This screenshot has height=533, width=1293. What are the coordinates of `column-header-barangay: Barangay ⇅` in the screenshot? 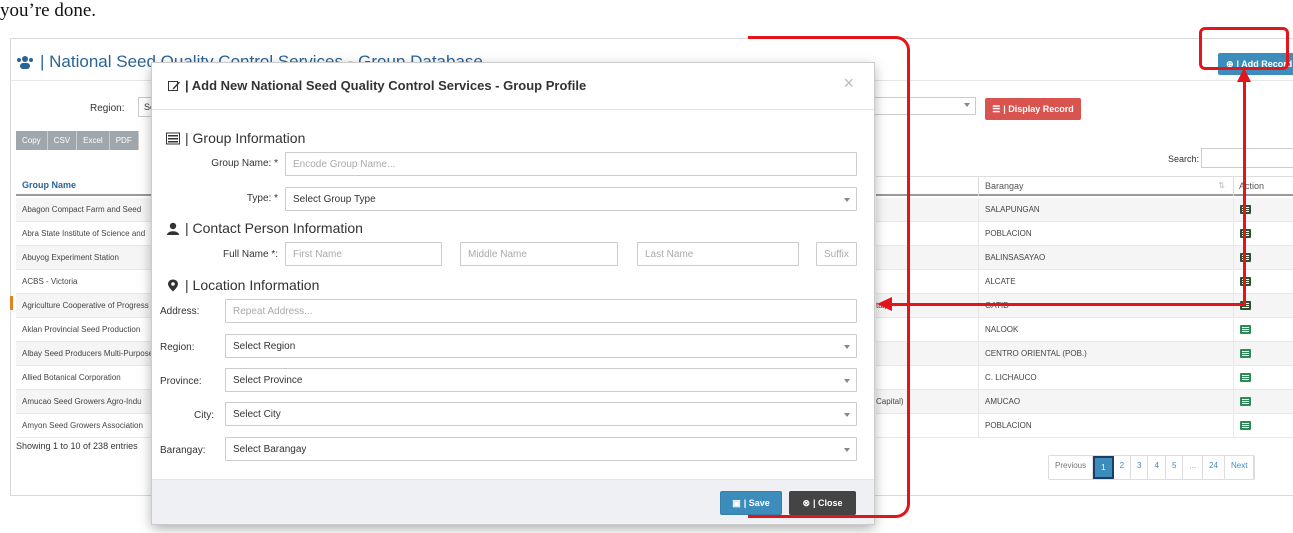 It's located at (1105, 185).